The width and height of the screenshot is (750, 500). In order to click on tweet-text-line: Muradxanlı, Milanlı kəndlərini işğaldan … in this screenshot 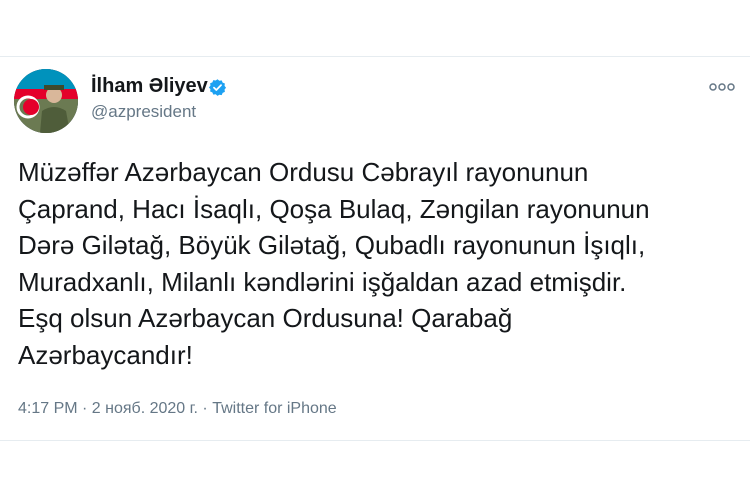, I will do `click(322, 281)`.